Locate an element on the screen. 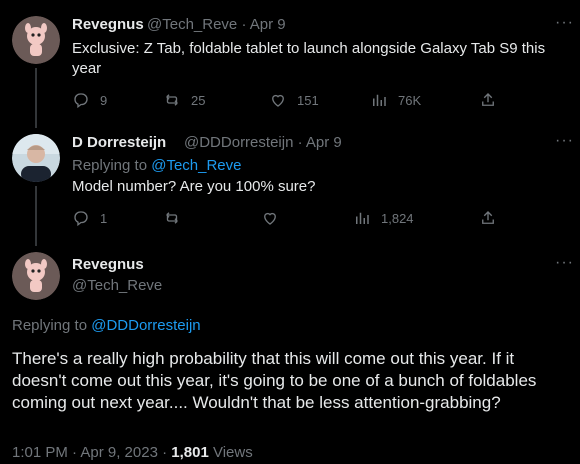  replying-to-handle-link: @Tech_Reve is located at coordinates (196, 165).